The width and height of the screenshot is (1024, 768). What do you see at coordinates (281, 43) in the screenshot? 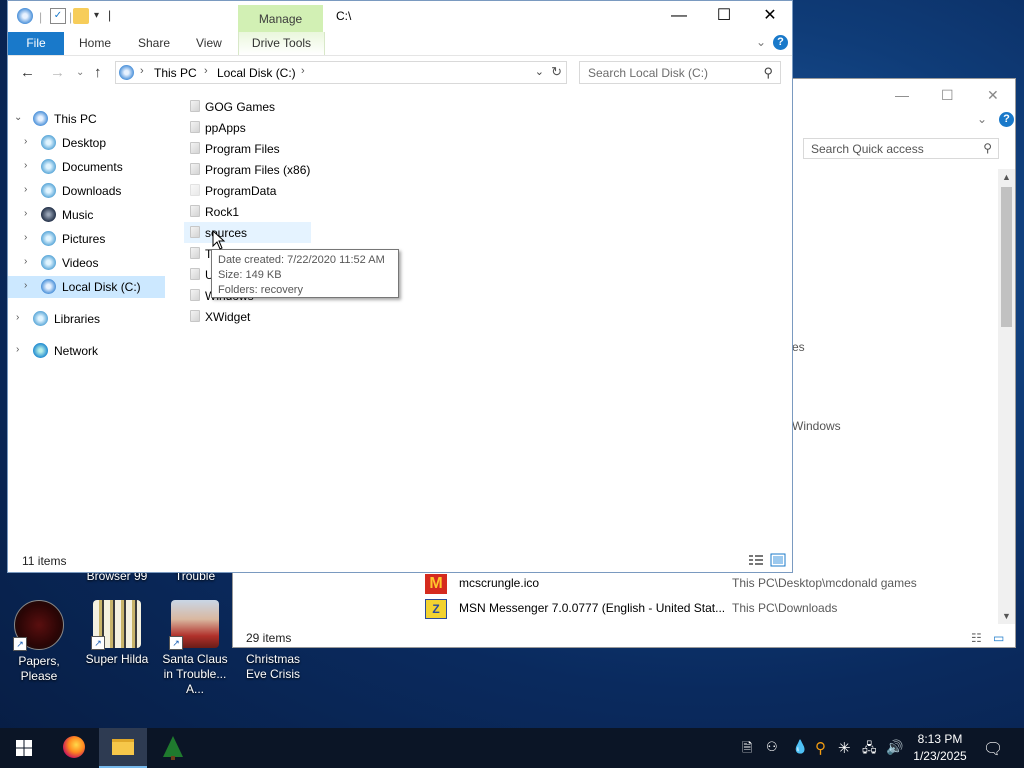
I see `tab-drive-tools: Drive Tools` at bounding box center [281, 43].